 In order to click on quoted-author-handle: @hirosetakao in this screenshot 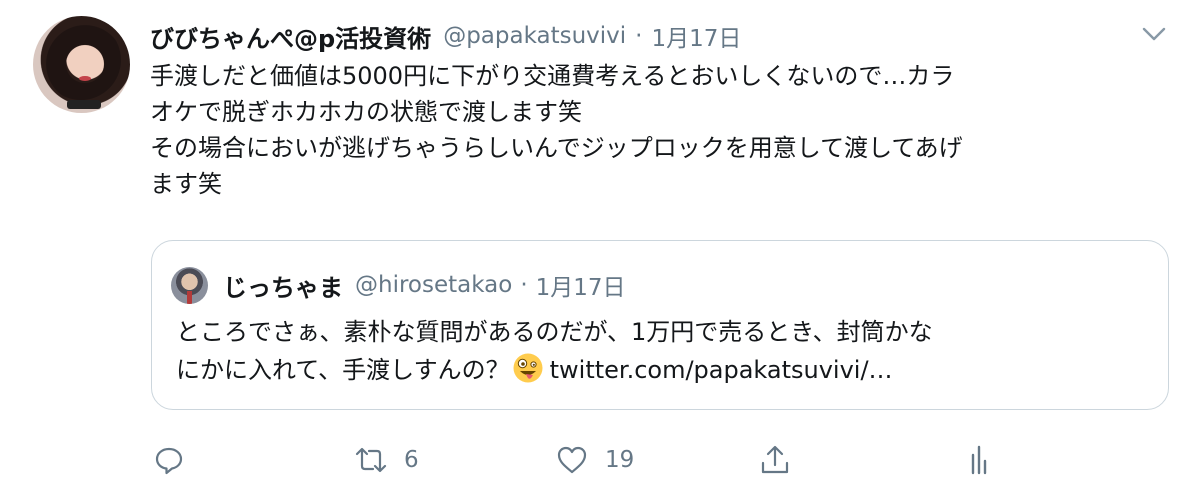, I will do `click(434, 285)`.